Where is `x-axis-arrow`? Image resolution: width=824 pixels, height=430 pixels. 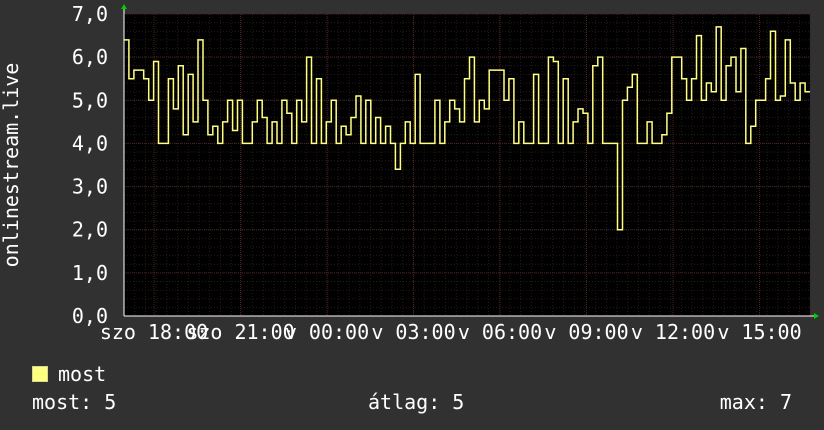 x-axis-arrow is located at coordinates (816, 316).